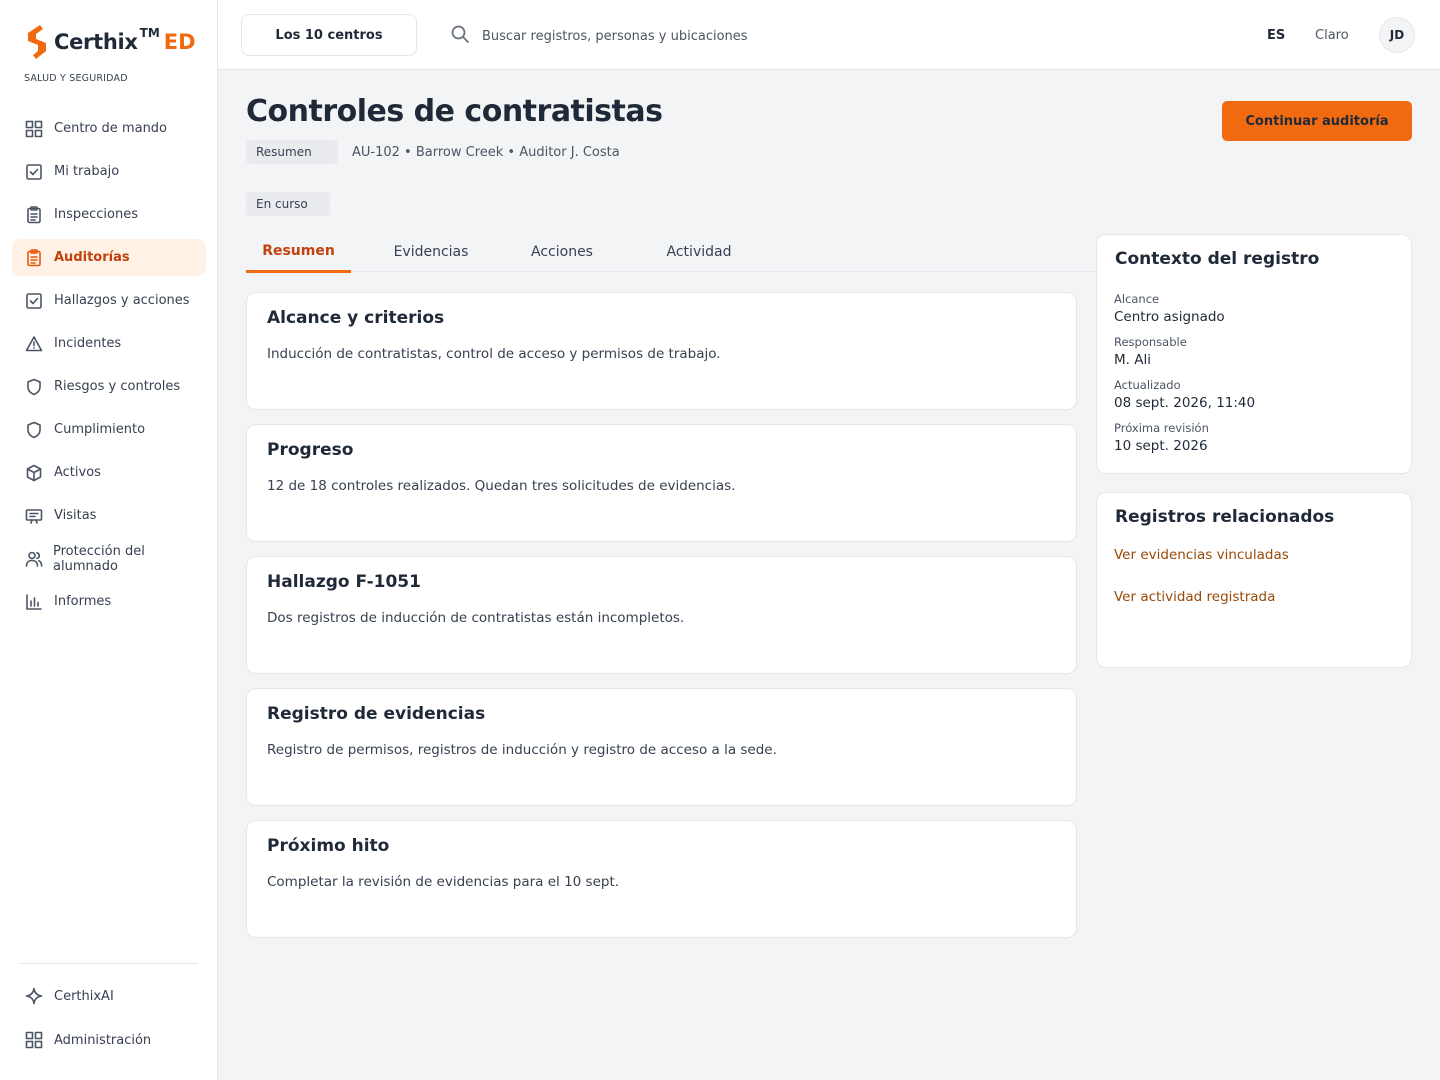 This screenshot has width=1440, height=1080. I want to click on sidebar-item-label: Inspecciones, so click(96, 214).